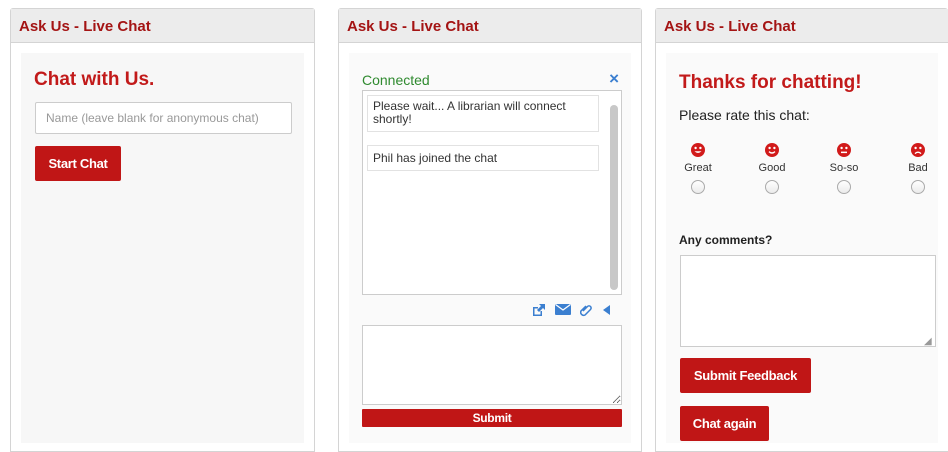 The image size is (948, 452). I want to click on neutral-face-icon, so click(844, 150).